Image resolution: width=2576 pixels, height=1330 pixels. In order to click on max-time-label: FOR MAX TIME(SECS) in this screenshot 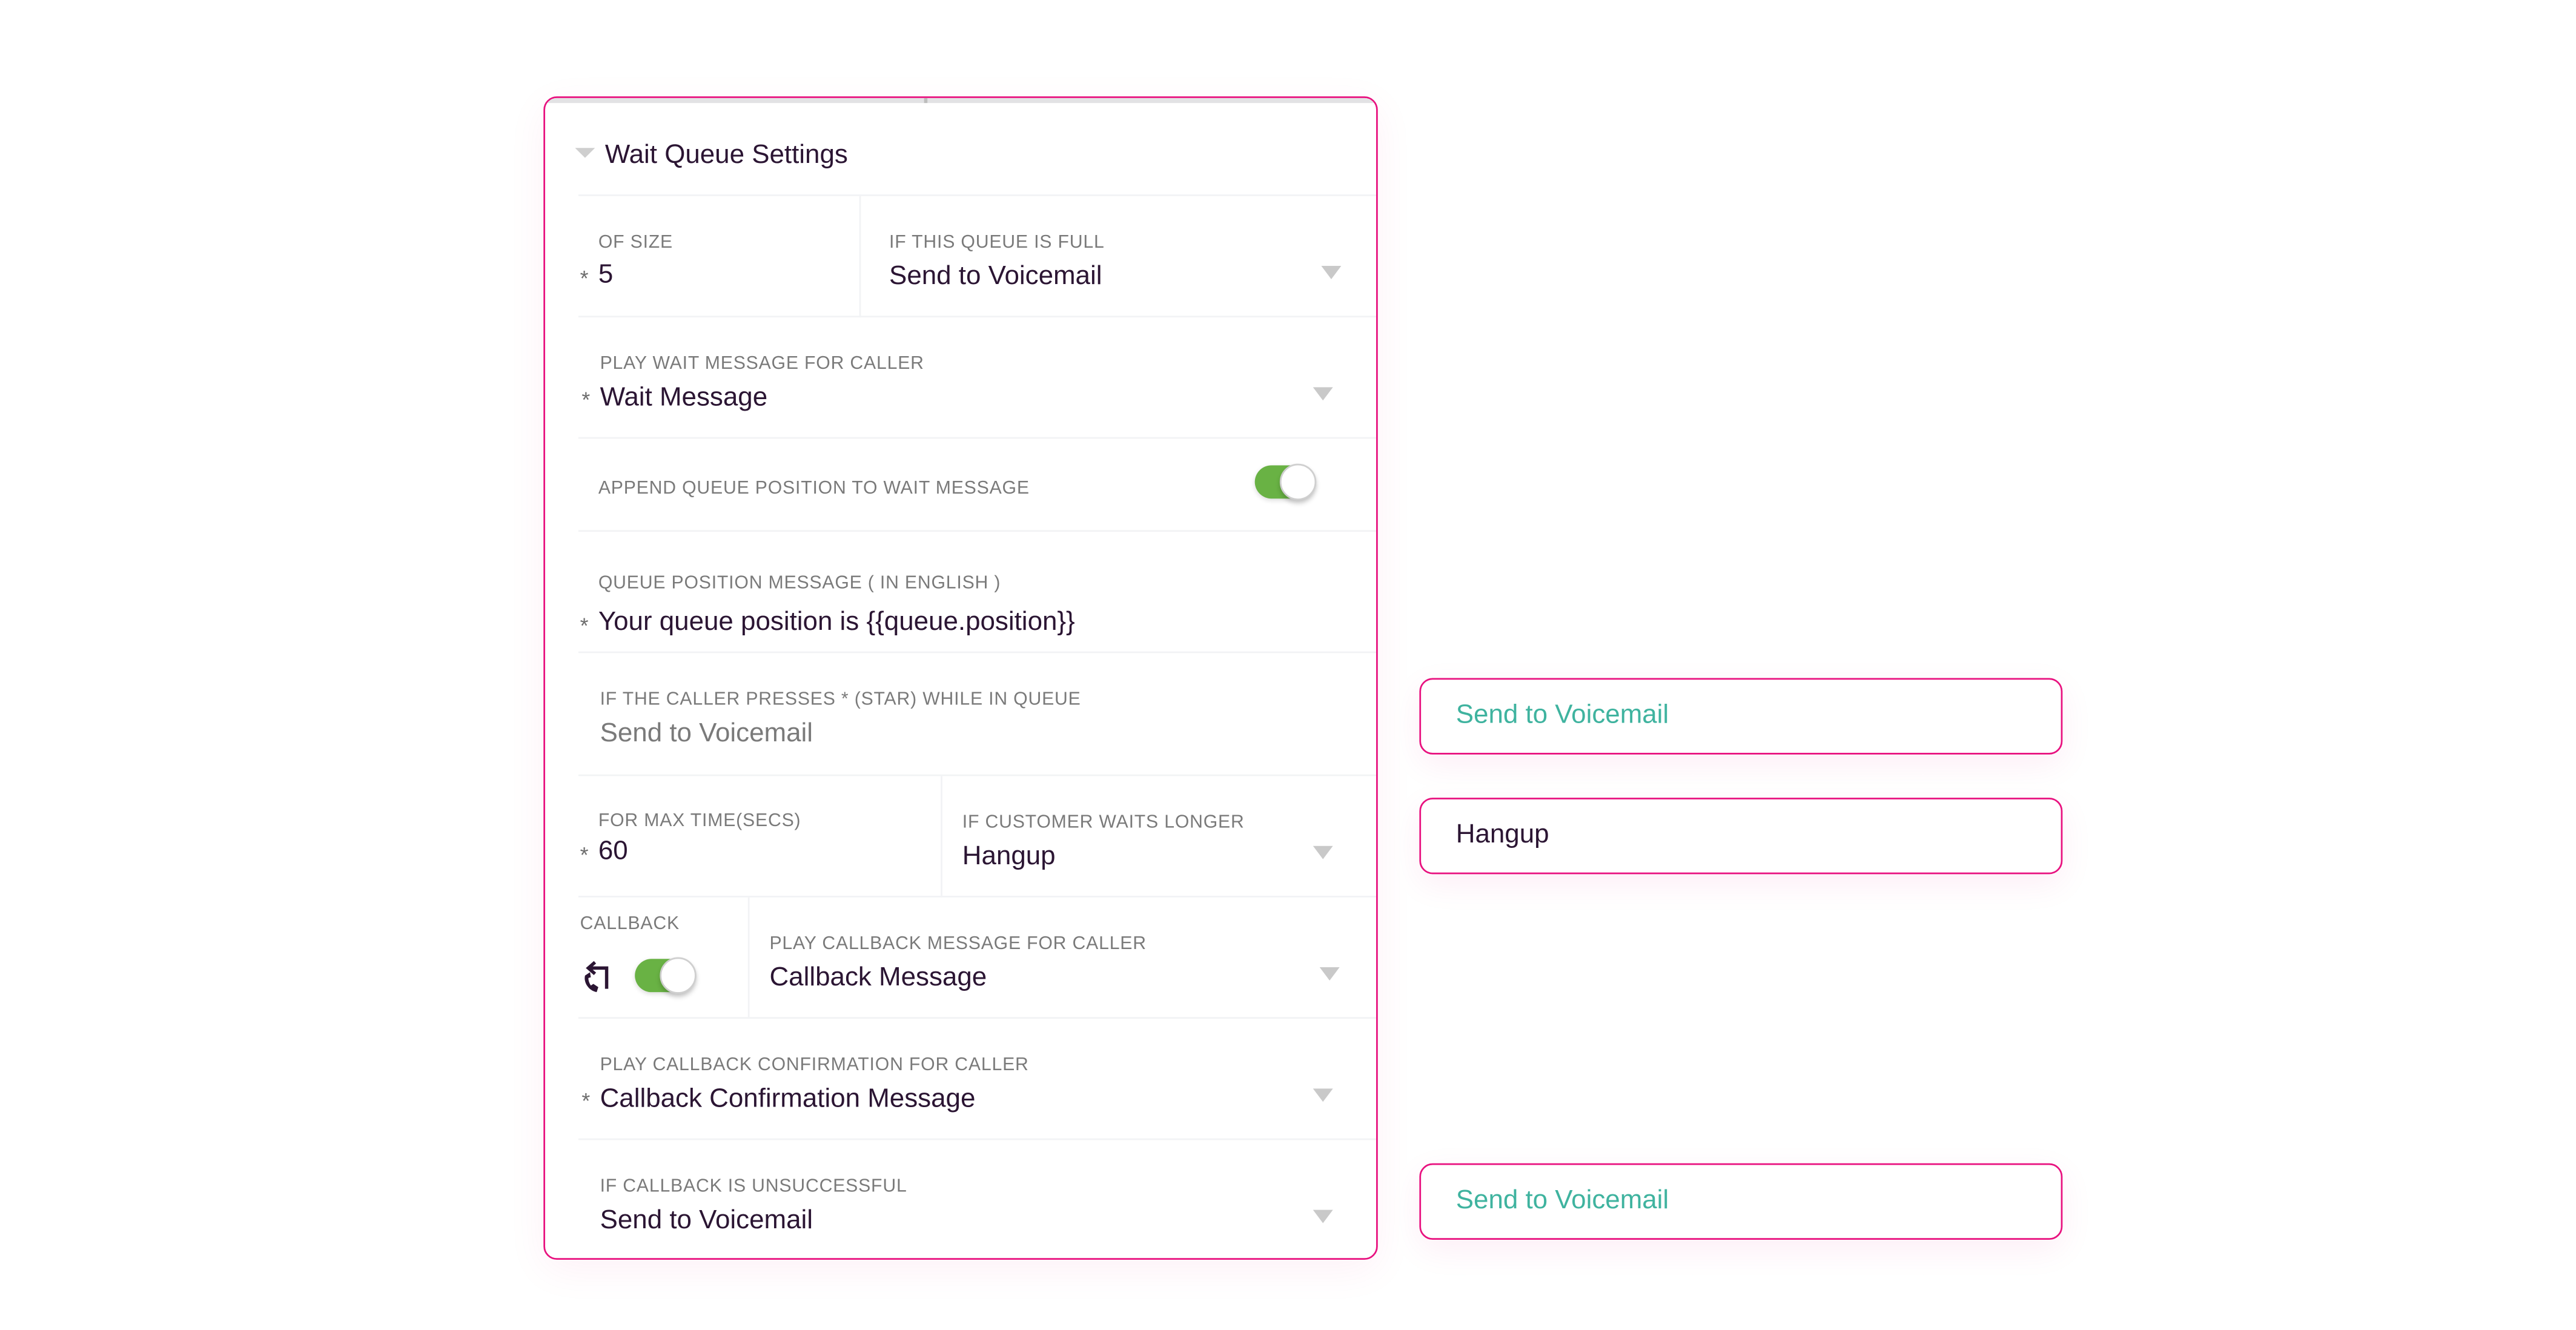, I will do `click(699, 821)`.